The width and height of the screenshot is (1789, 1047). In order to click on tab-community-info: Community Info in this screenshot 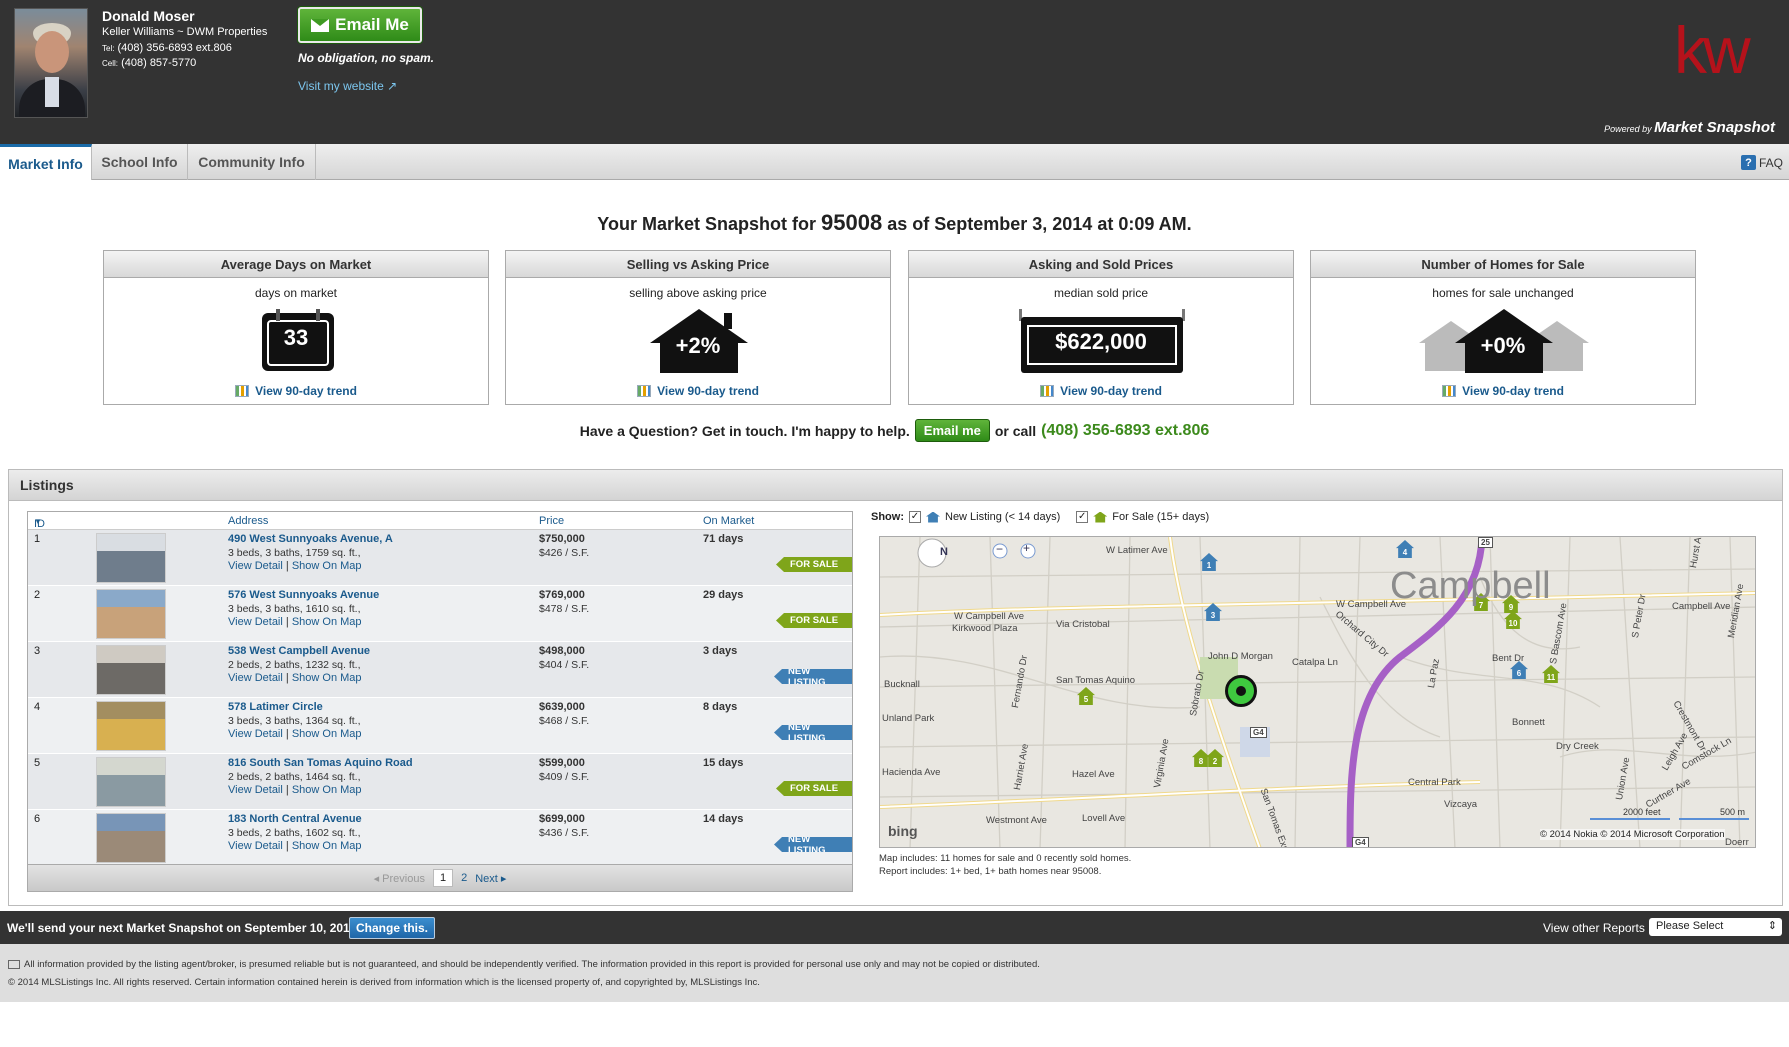, I will do `click(252, 162)`.